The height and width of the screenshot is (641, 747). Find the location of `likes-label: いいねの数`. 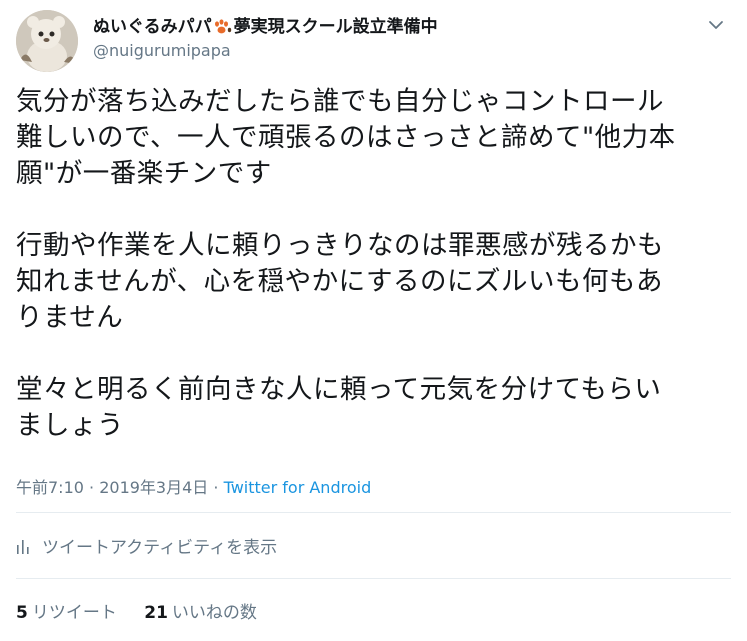

likes-label: いいねの数 is located at coordinates (214, 613).